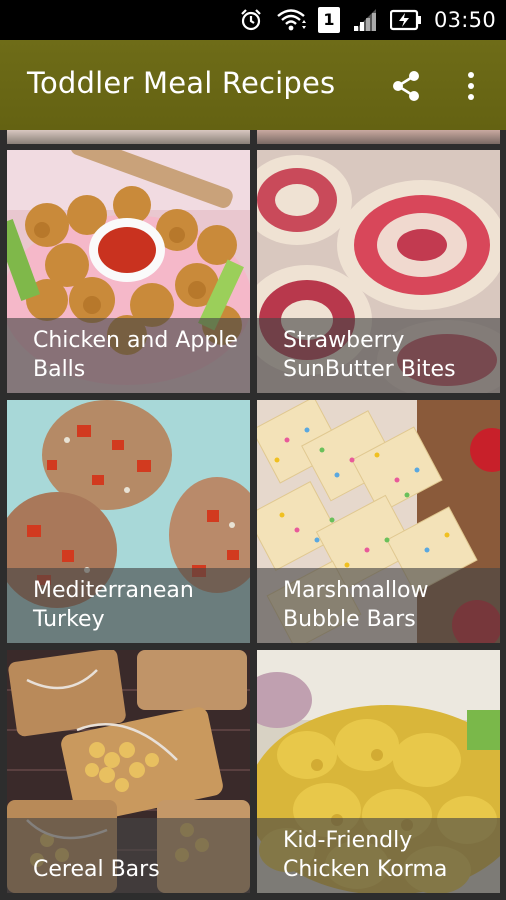  Describe the element at coordinates (464, 20) in the screenshot. I see `clock-time: 03:50` at that location.